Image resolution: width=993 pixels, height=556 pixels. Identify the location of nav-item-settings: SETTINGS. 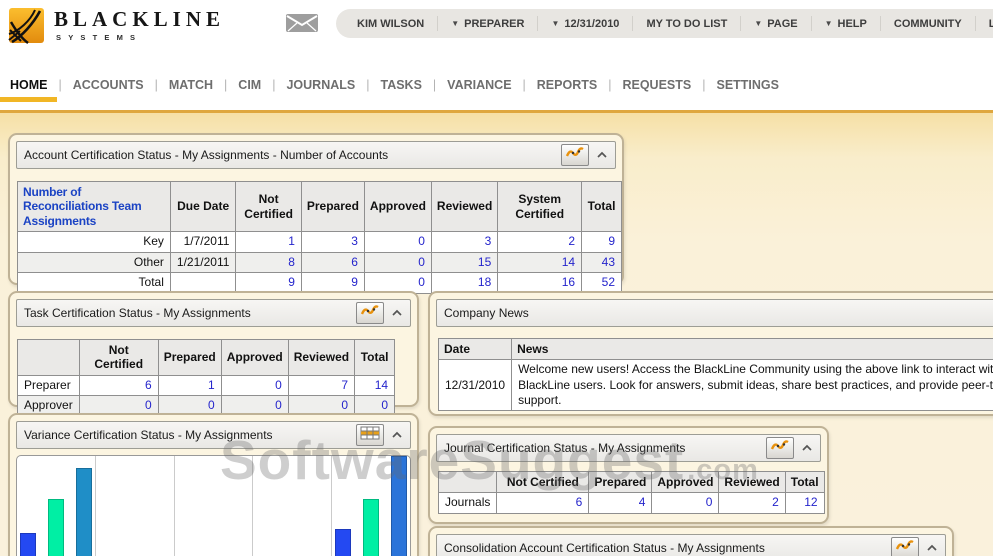
(747, 85).